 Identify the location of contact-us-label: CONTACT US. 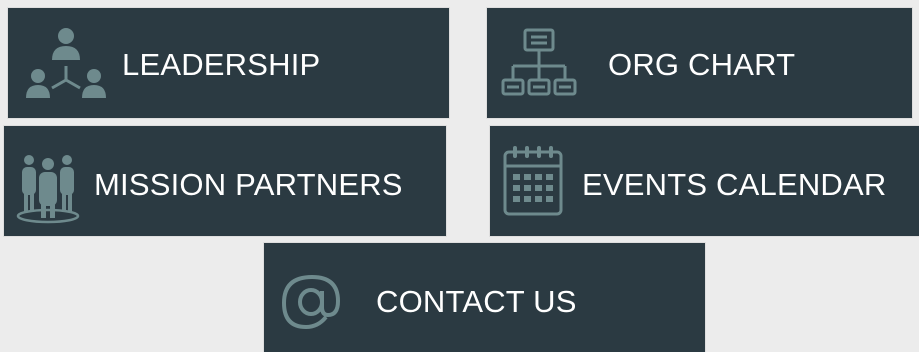
(476, 301).